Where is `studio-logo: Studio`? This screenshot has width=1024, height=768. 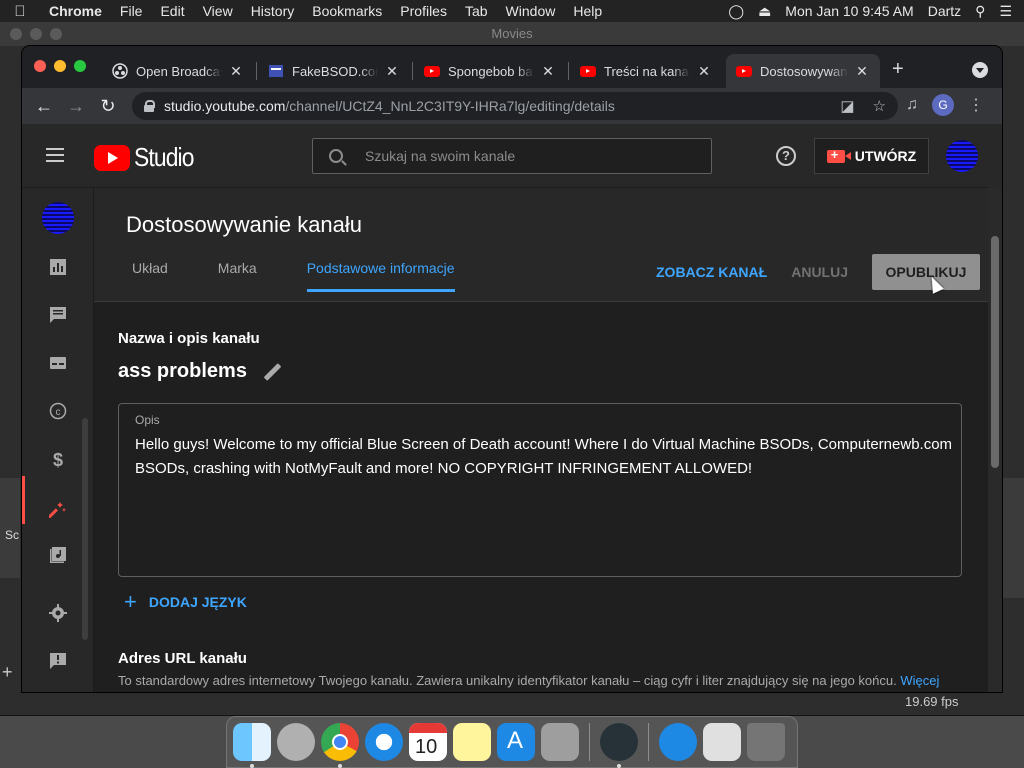
studio-logo: Studio is located at coordinates (148, 157).